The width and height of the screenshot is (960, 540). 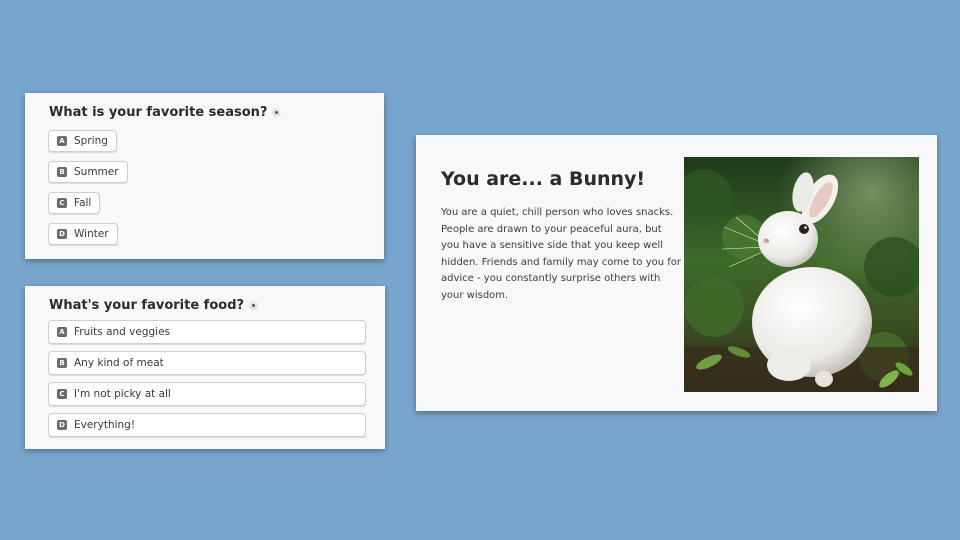 I want to click on food-option-meat: B Any kind of meat, so click(x=207, y=363).